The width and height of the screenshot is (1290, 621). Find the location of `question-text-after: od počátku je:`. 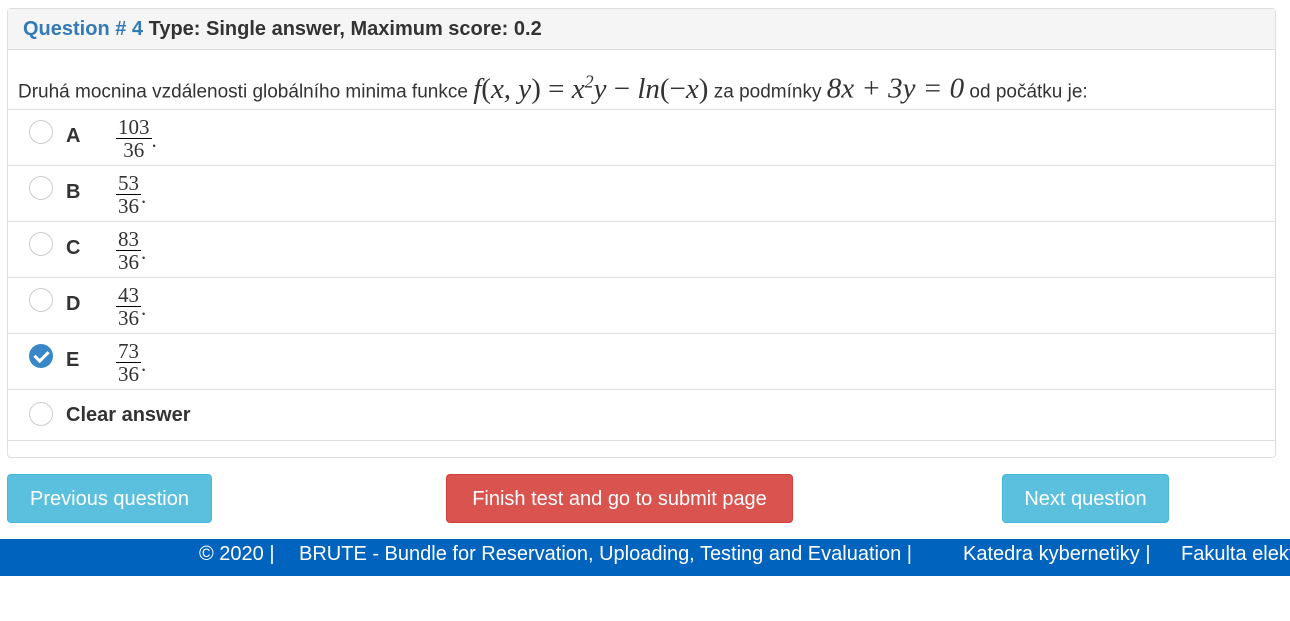

question-text-after: od počátku je: is located at coordinates (1028, 92).